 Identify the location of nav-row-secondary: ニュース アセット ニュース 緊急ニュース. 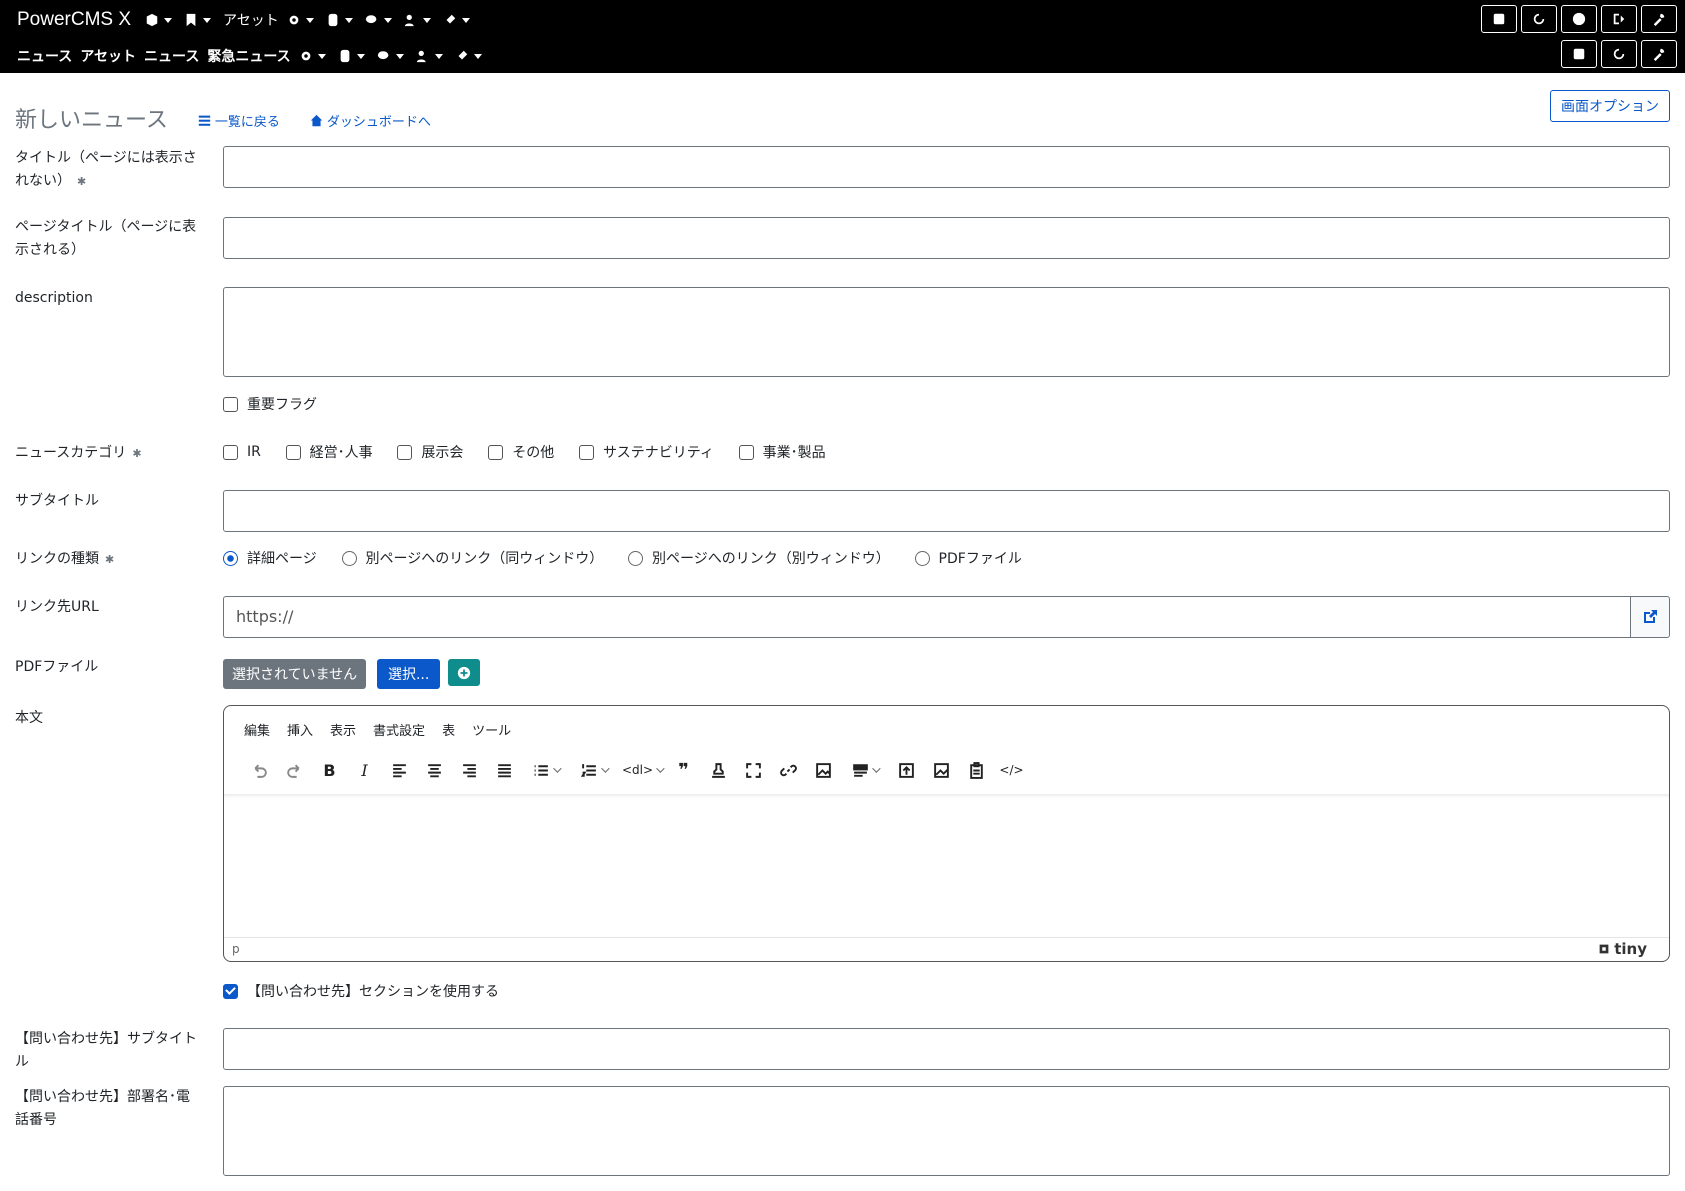
(255, 56).